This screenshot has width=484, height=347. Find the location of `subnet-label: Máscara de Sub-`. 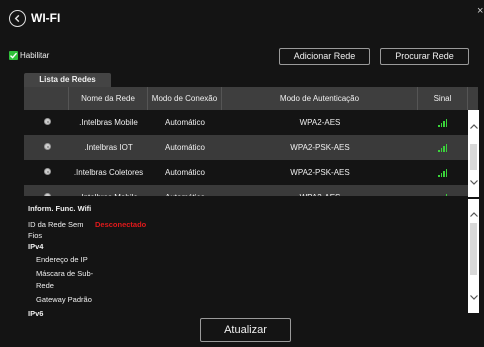

subnet-label: Máscara de Sub- is located at coordinates (65, 273).